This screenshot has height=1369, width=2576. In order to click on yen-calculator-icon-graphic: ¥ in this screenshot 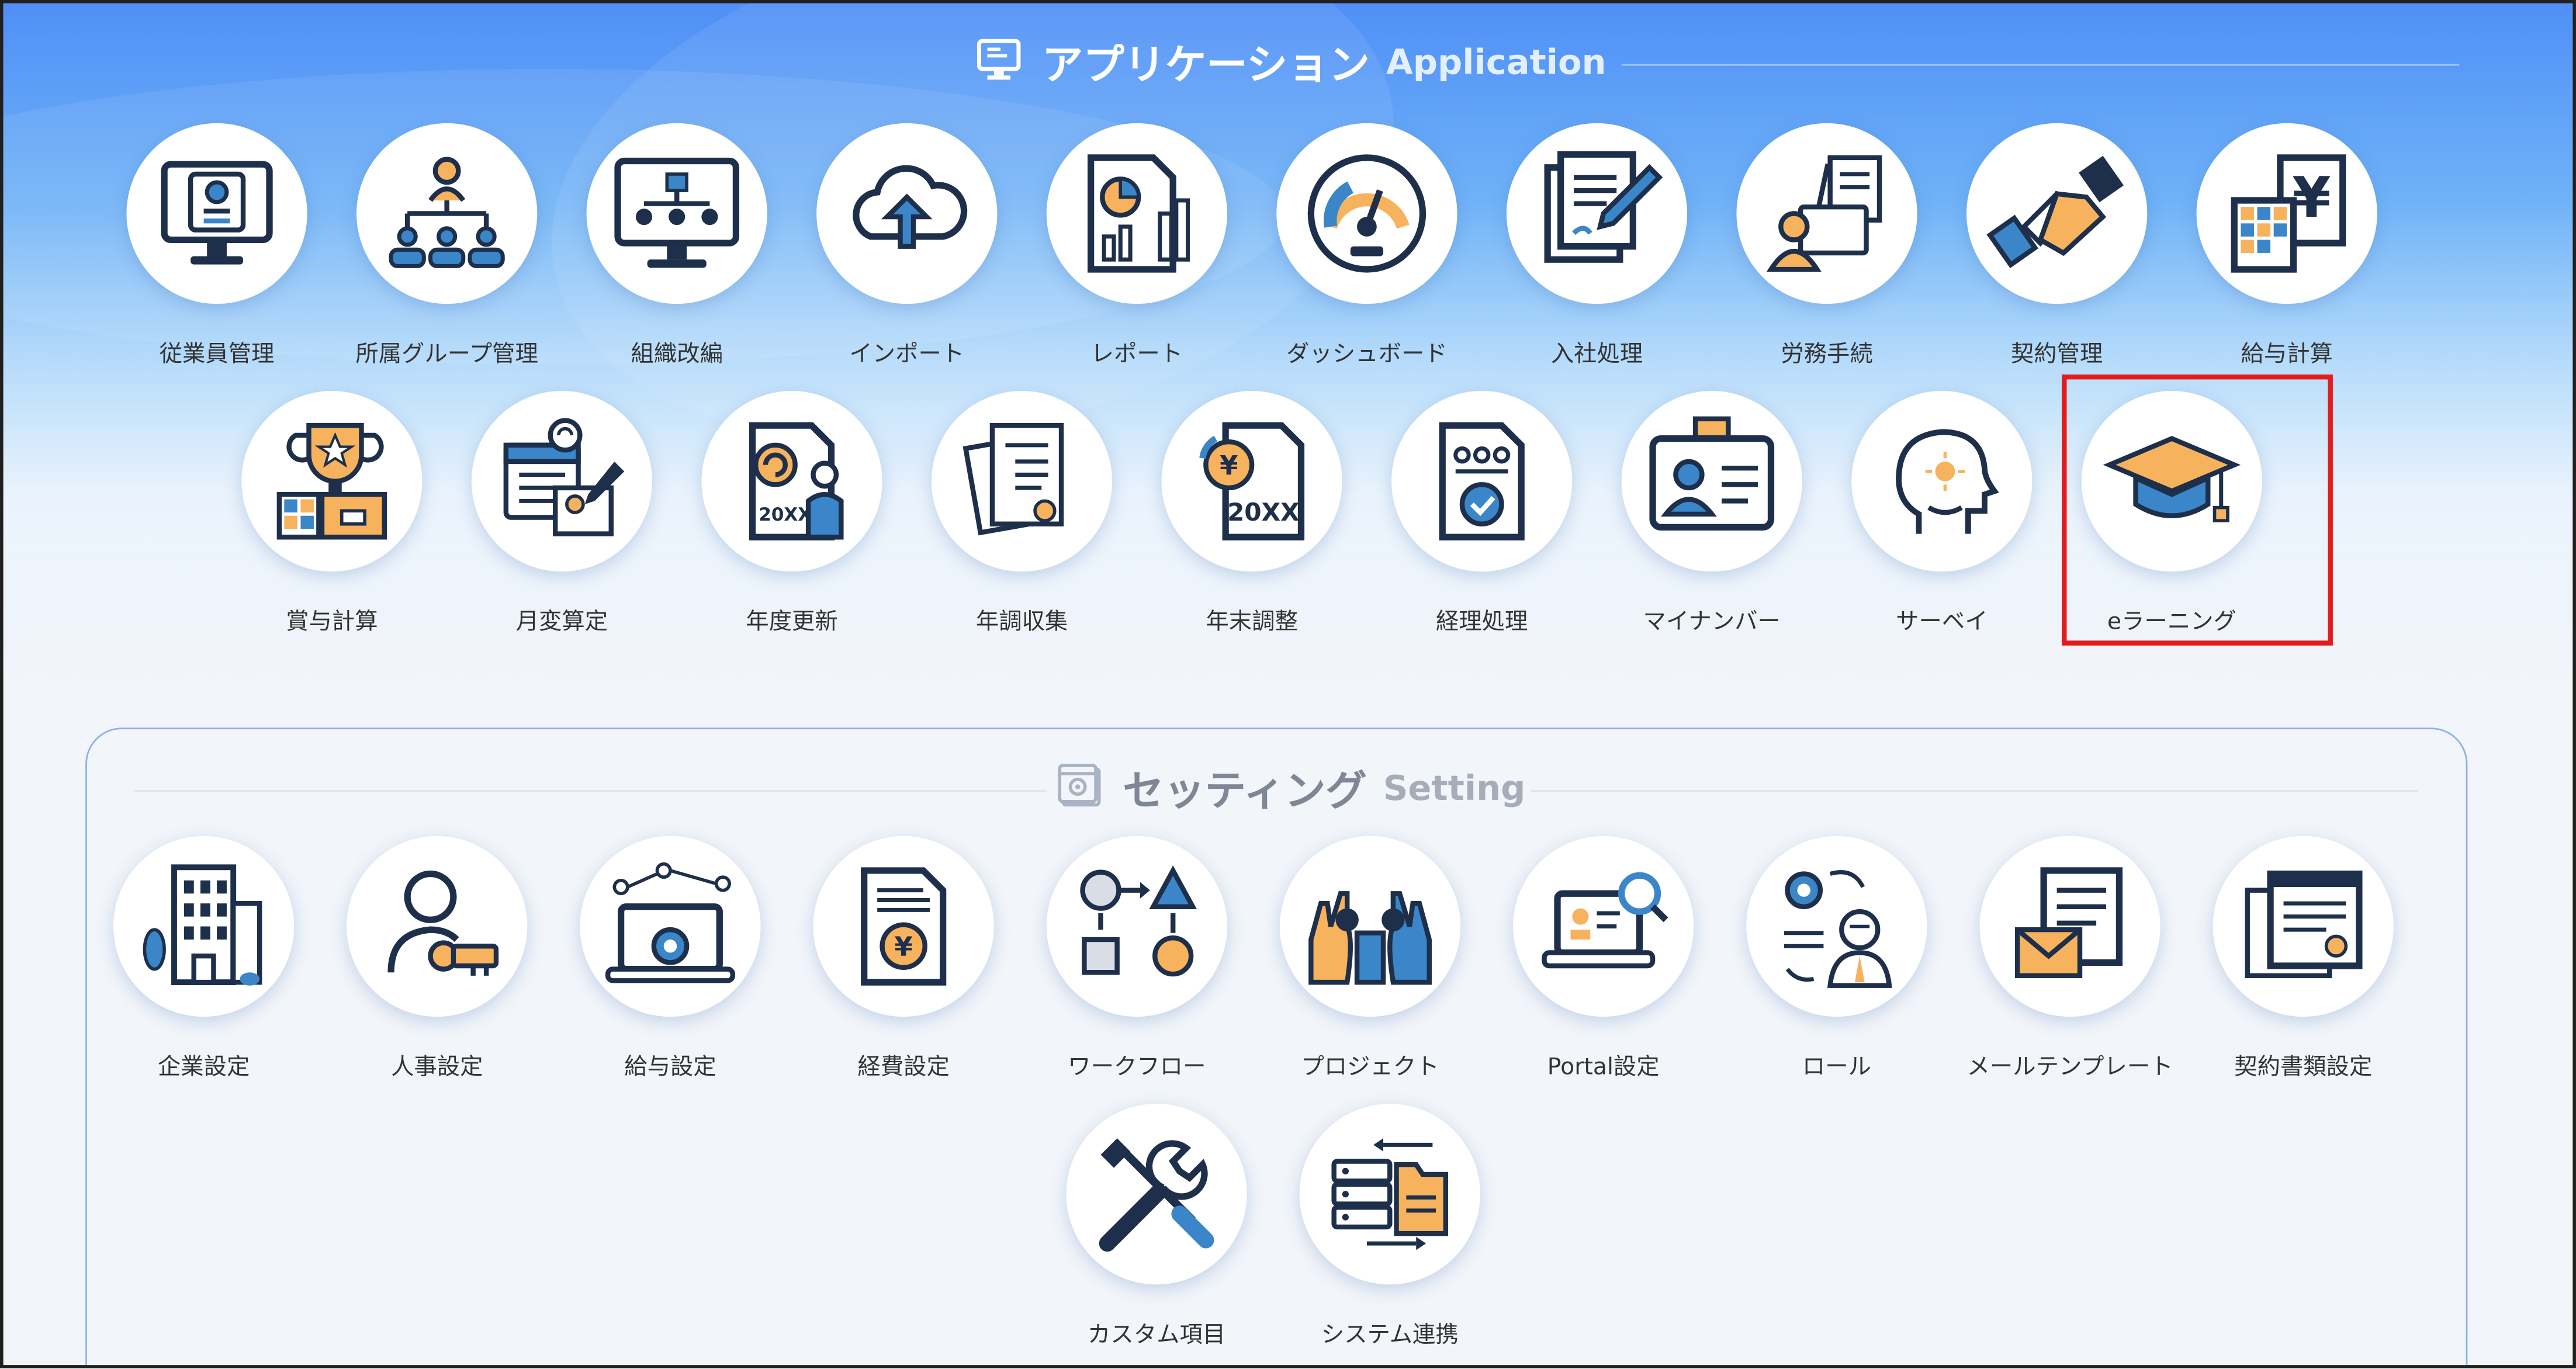, I will do `click(2288, 214)`.